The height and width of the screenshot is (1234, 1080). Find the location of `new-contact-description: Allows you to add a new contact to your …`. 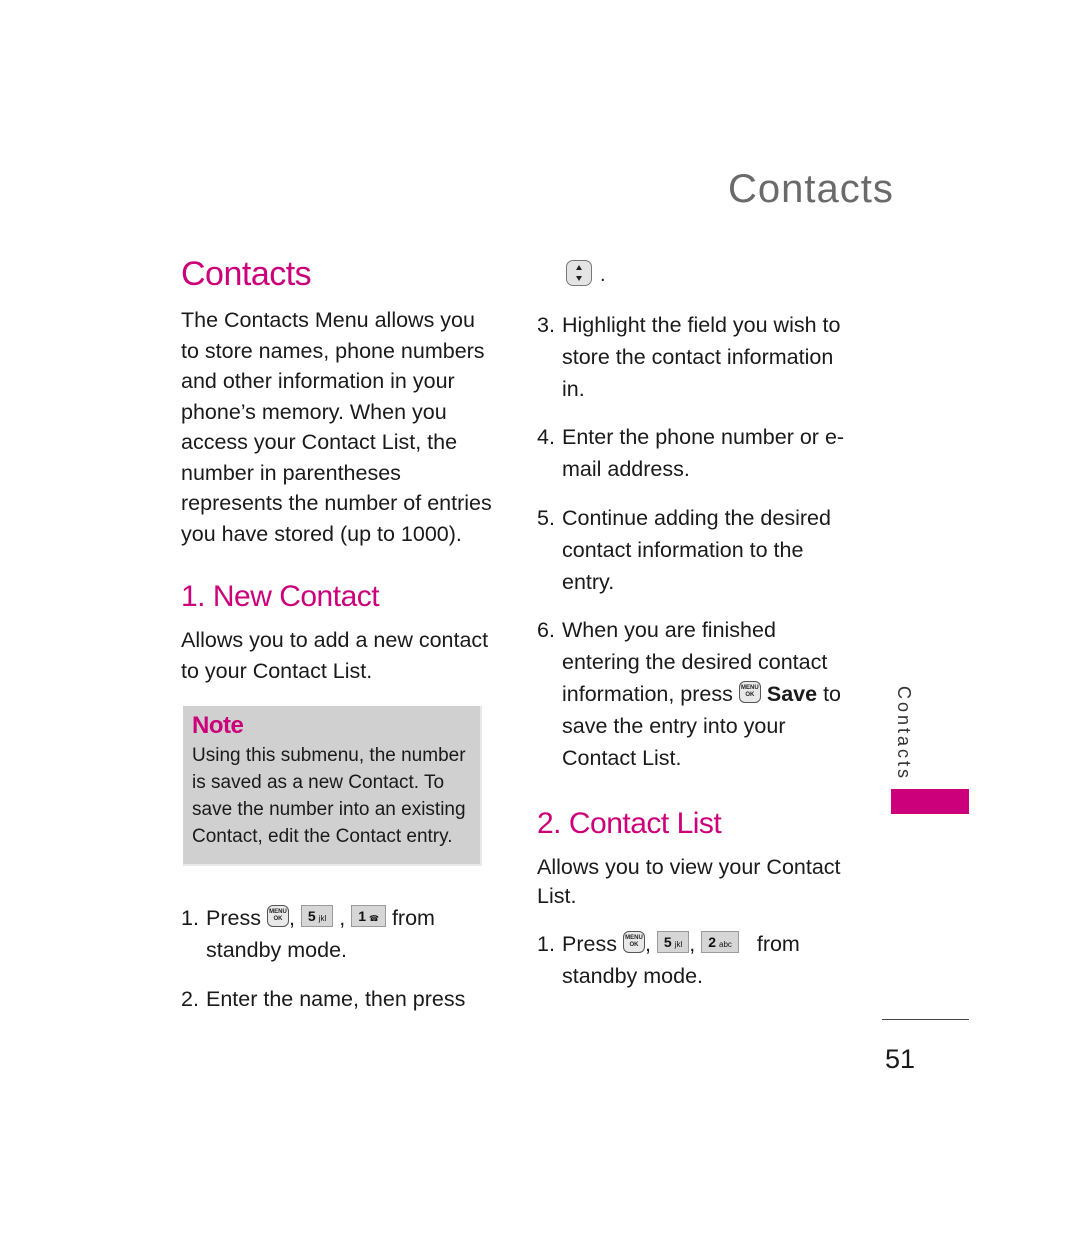

new-contact-description: Allows you to add a new contact to your … is located at coordinates (335, 655).